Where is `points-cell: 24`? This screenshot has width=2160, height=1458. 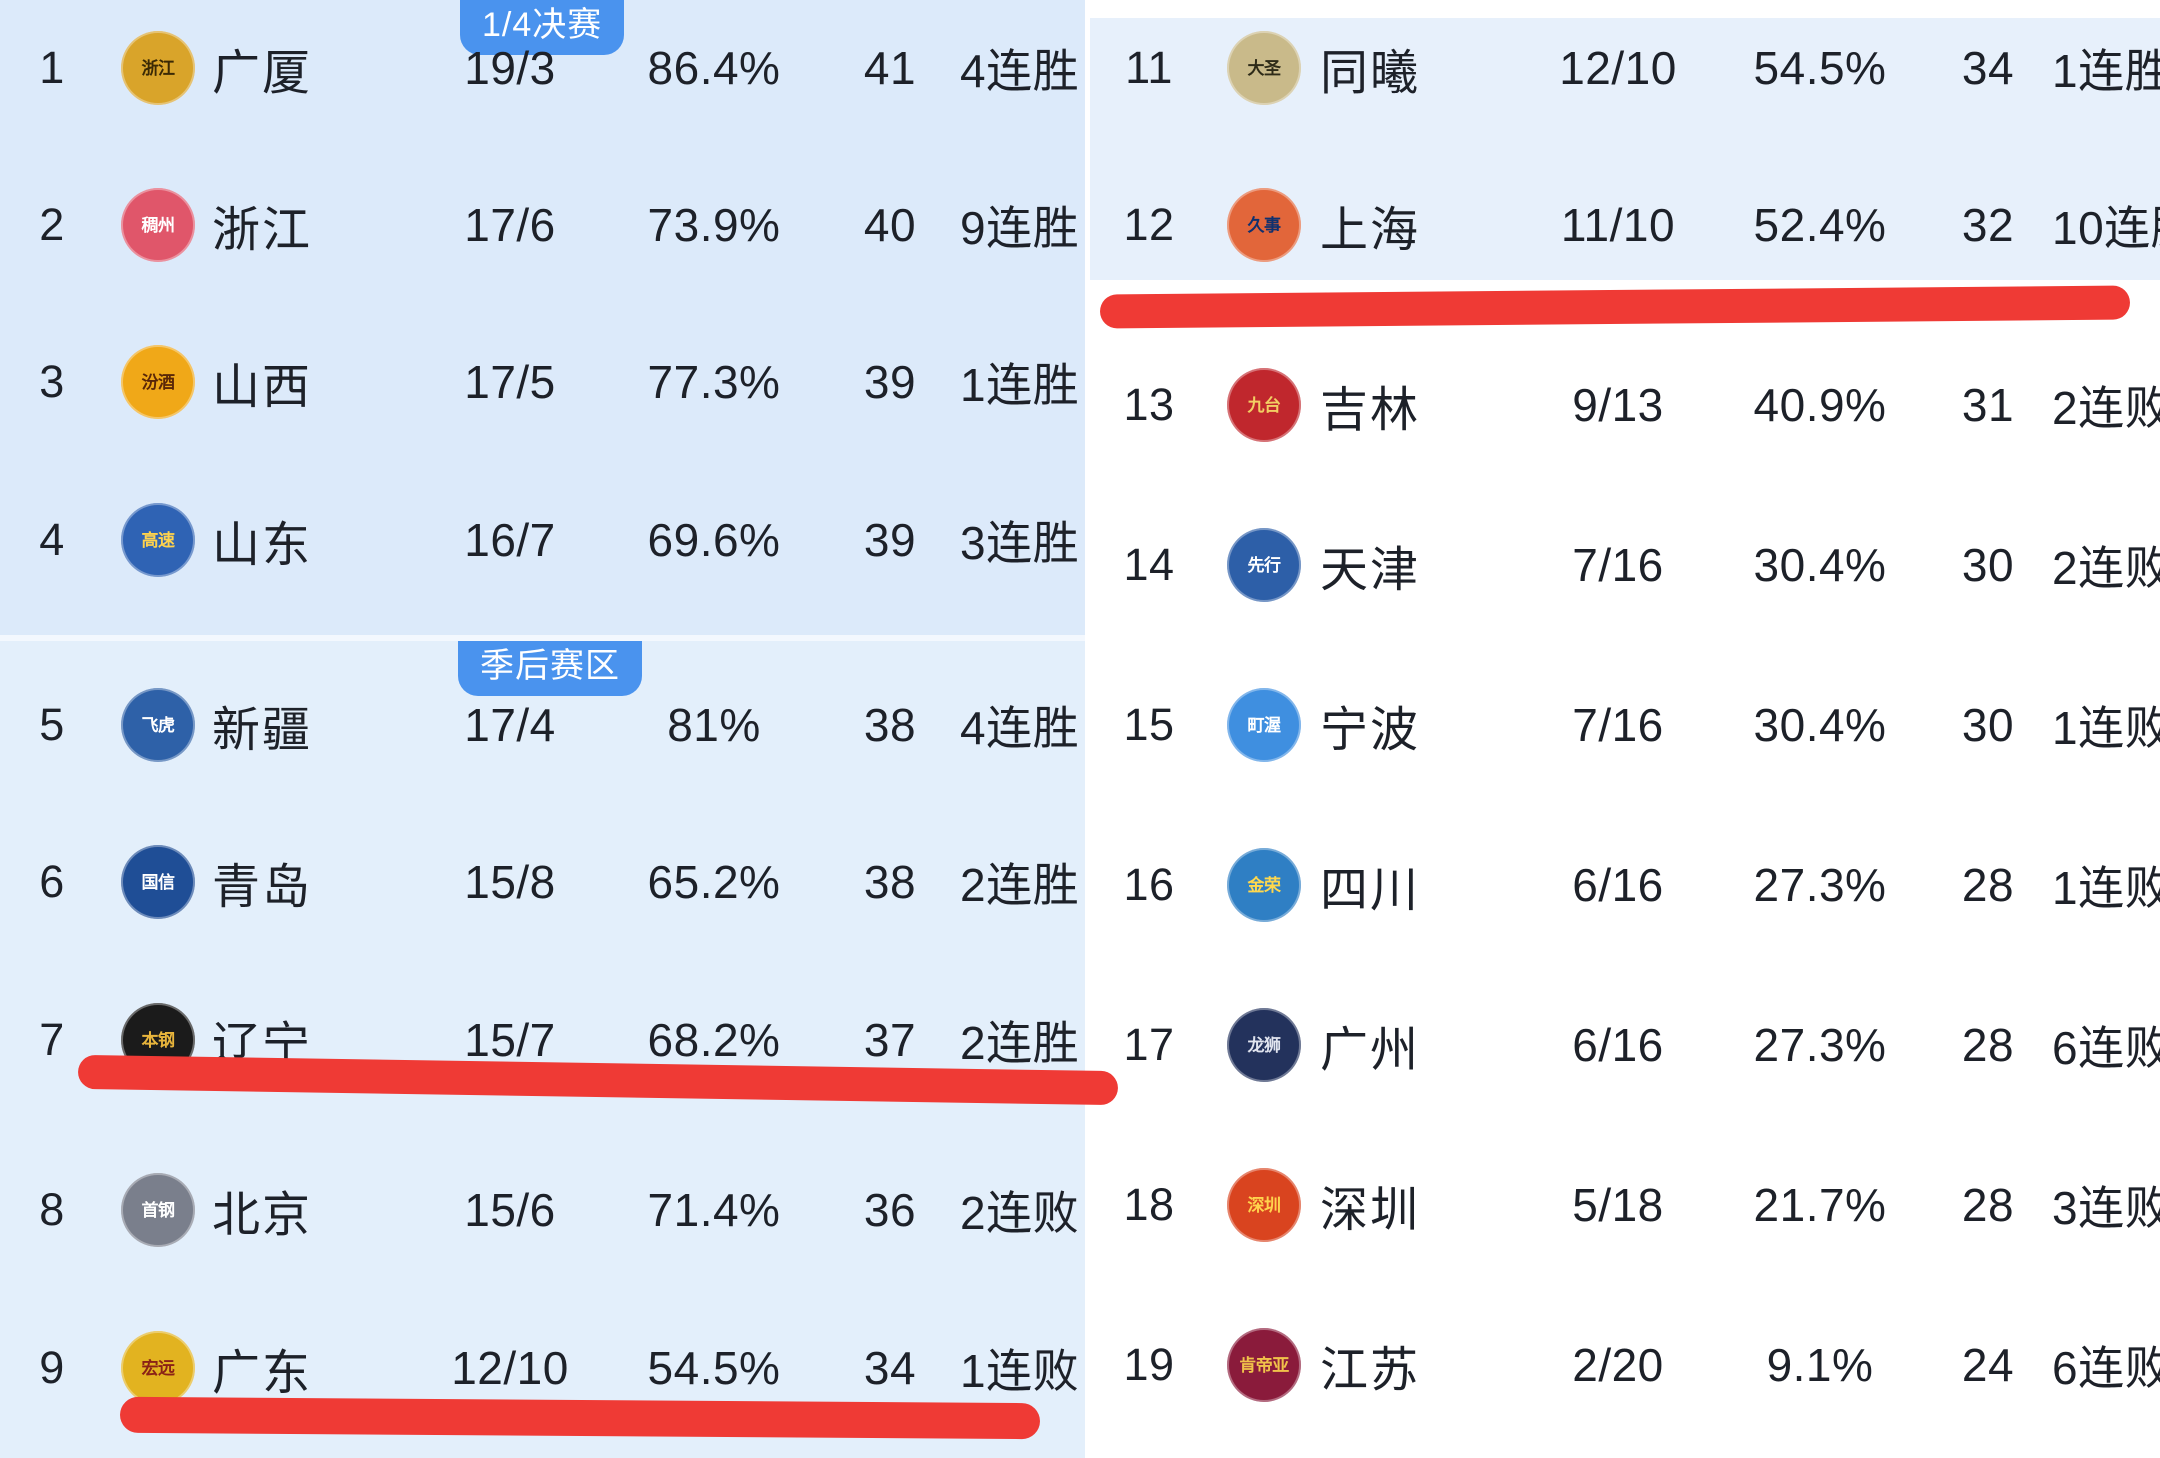
points-cell: 24 is located at coordinates (1988, 1365).